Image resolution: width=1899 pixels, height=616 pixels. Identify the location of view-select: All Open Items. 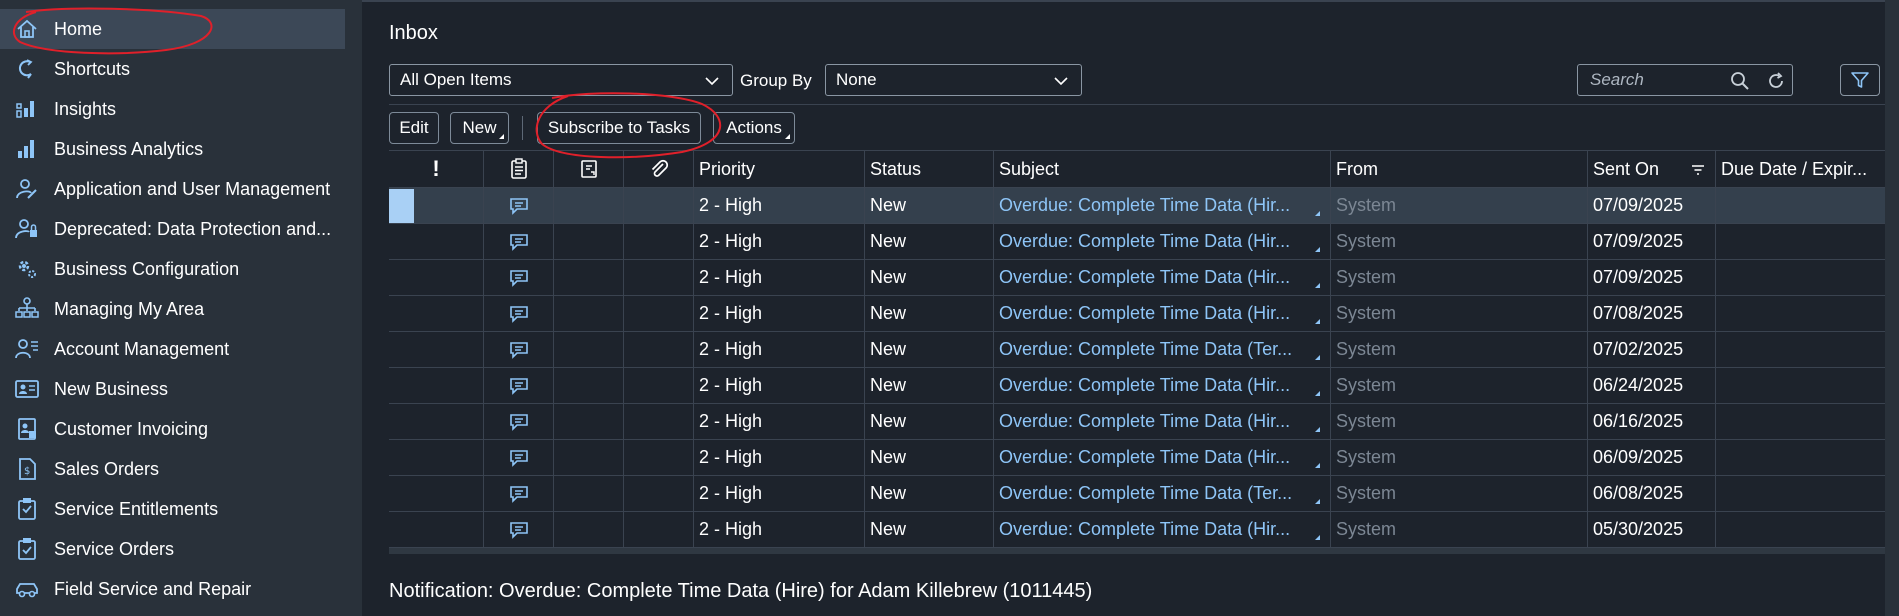
(561, 80).